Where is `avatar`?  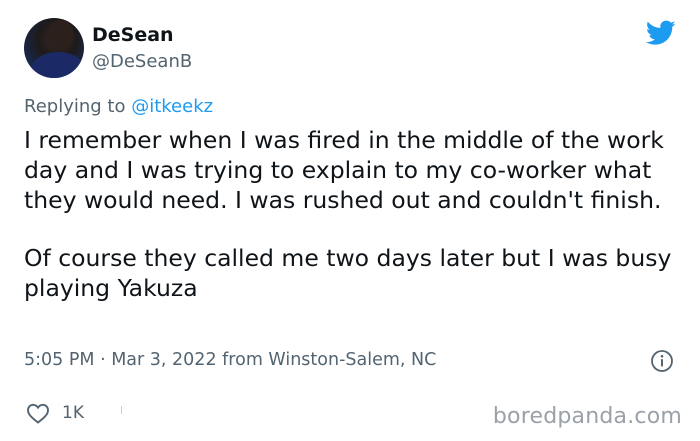
avatar is located at coordinates (54, 48).